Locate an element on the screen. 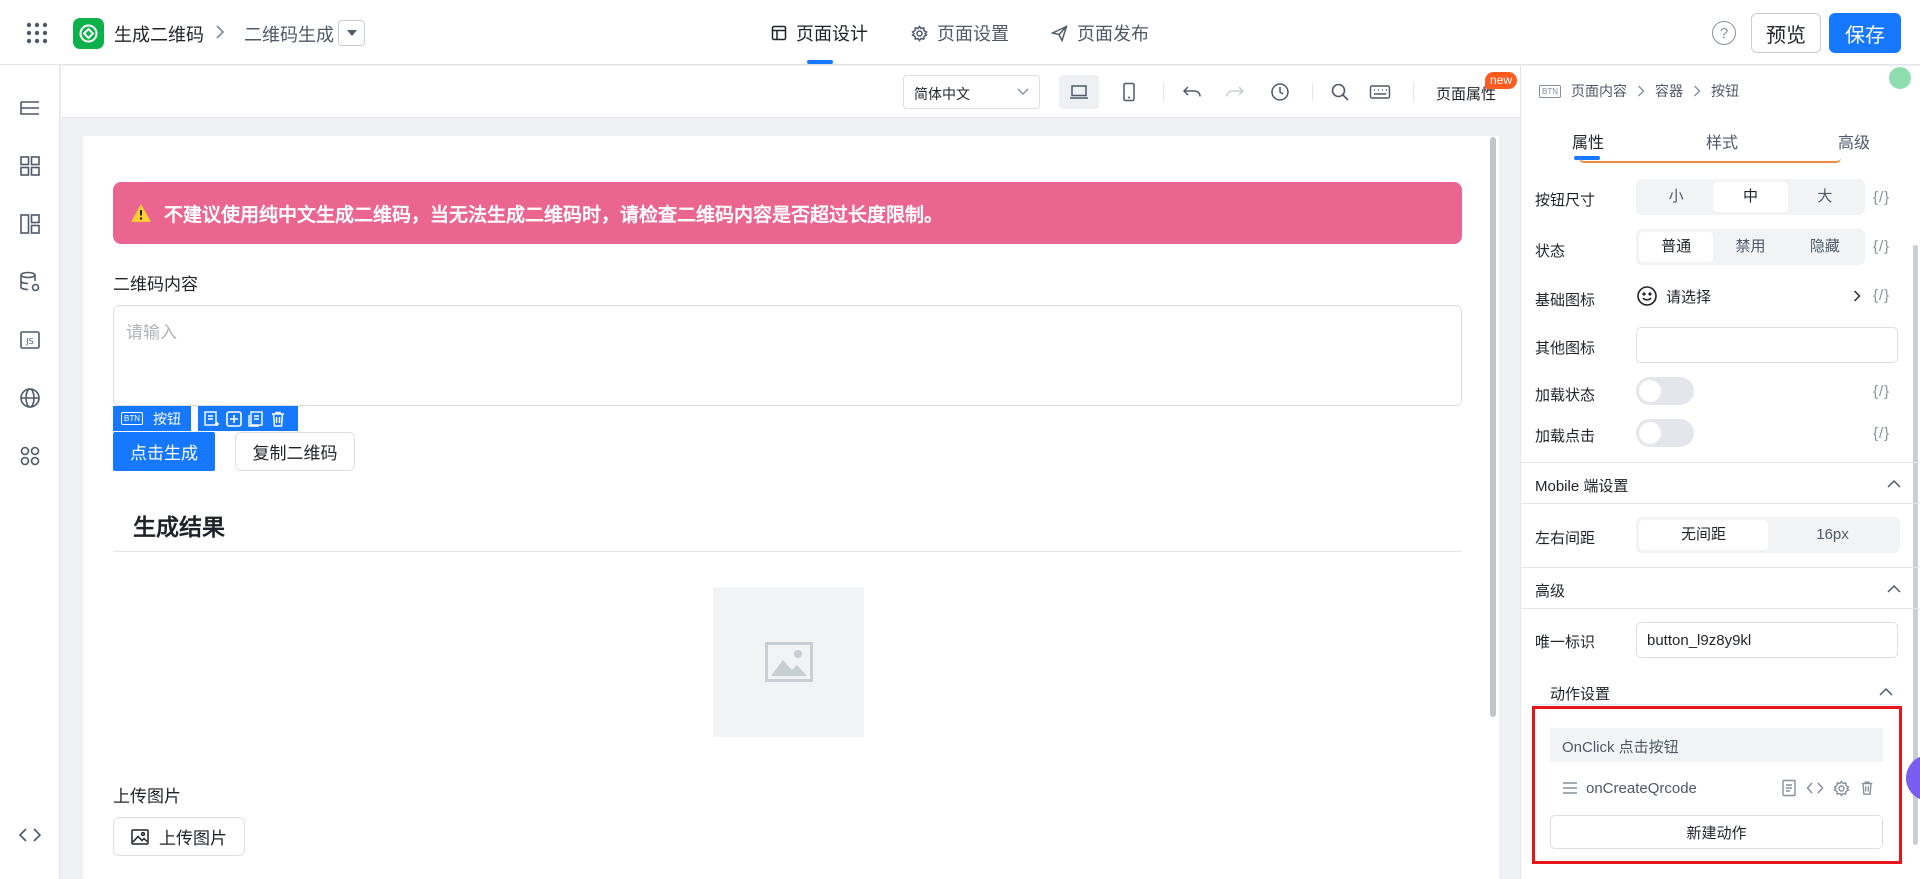 Image resolution: width=1920 pixels, height=879 pixels. qr-content-placeholder: 请输入 is located at coordinates (151, 332).